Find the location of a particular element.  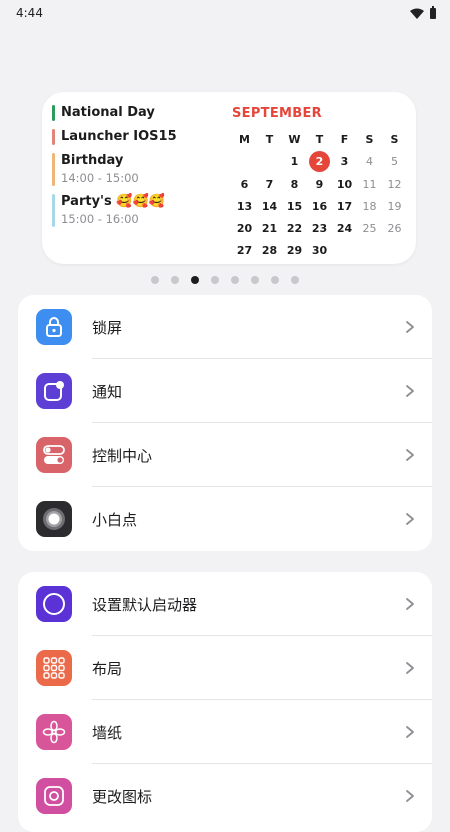

event-item: National Day is located at coordinates (137, 113).